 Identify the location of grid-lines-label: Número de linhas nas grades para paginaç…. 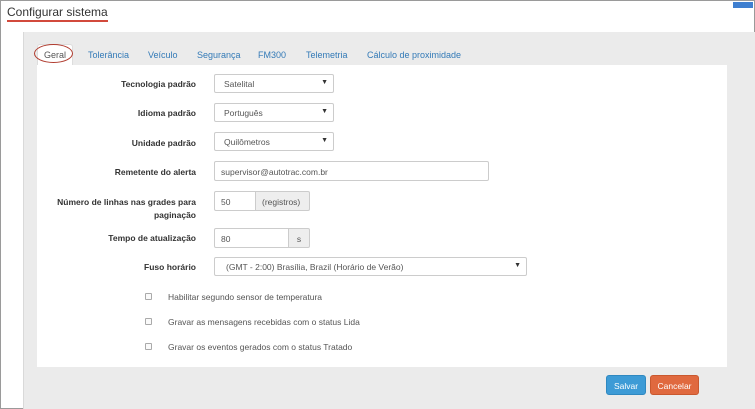
(121, 209).